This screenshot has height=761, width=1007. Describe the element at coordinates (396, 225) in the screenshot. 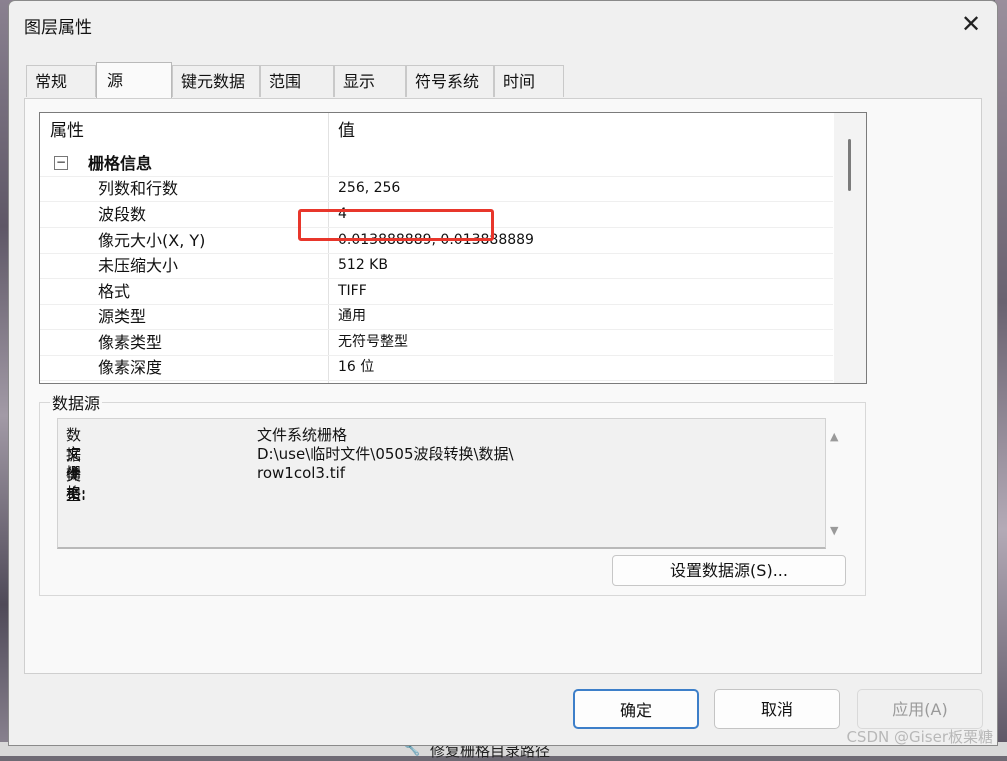

I see `highlight-box` at that location.